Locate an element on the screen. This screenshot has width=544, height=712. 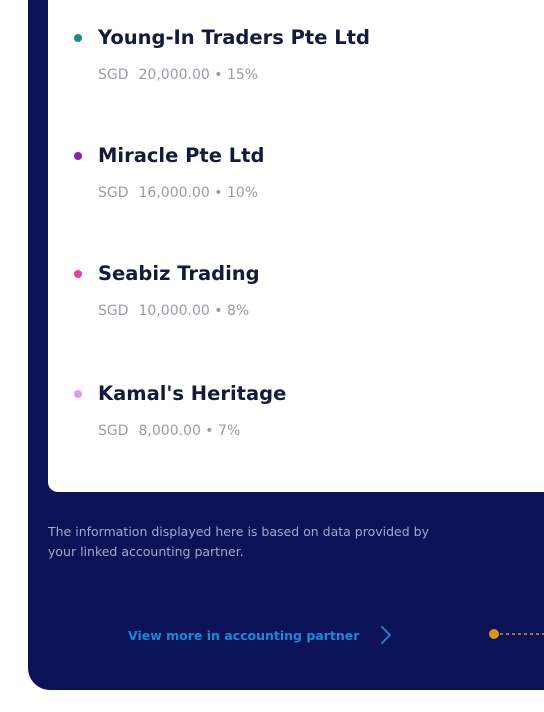
company-name: Kamal's Heritage is located at coordinates (192, 393).